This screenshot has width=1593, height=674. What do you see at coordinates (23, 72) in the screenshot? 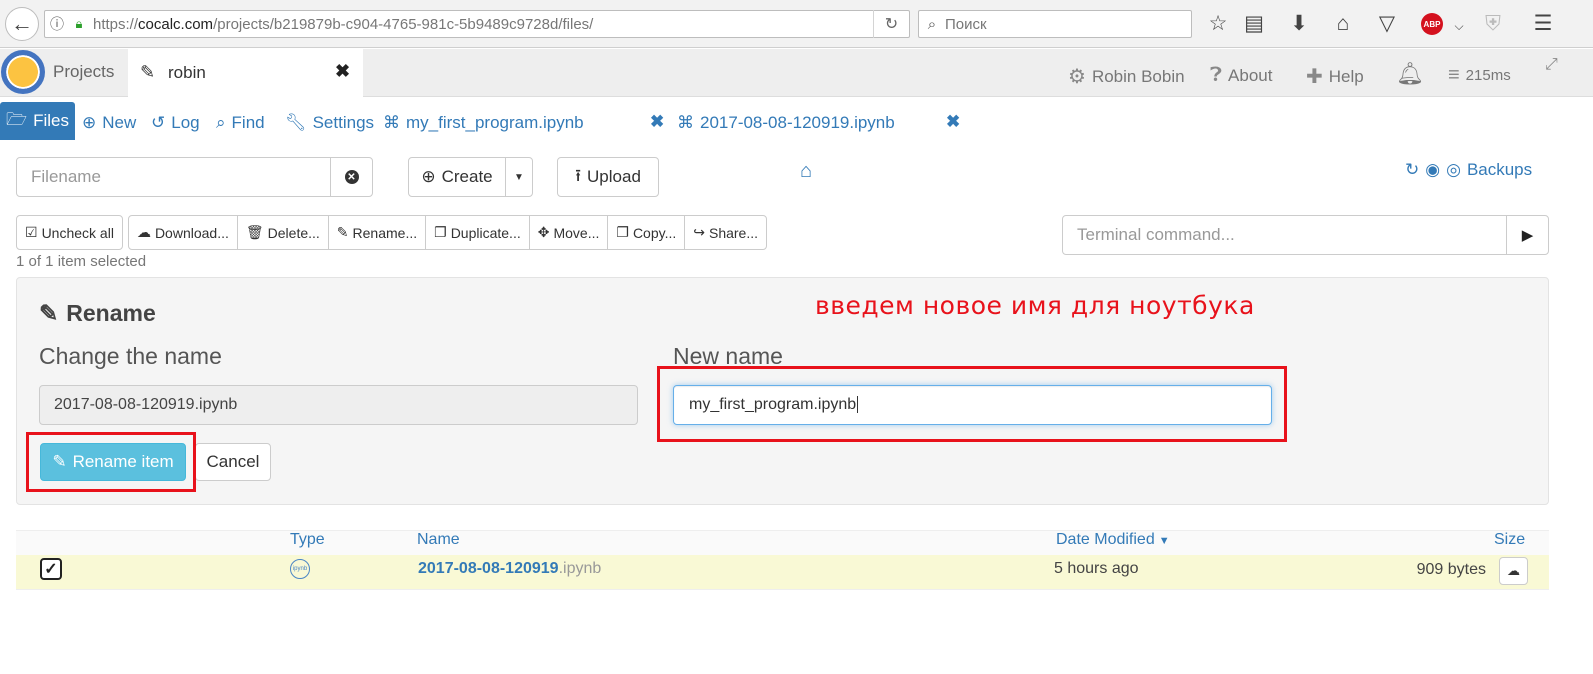
I see `cocalc-logo` at bounding box center [23, 72].